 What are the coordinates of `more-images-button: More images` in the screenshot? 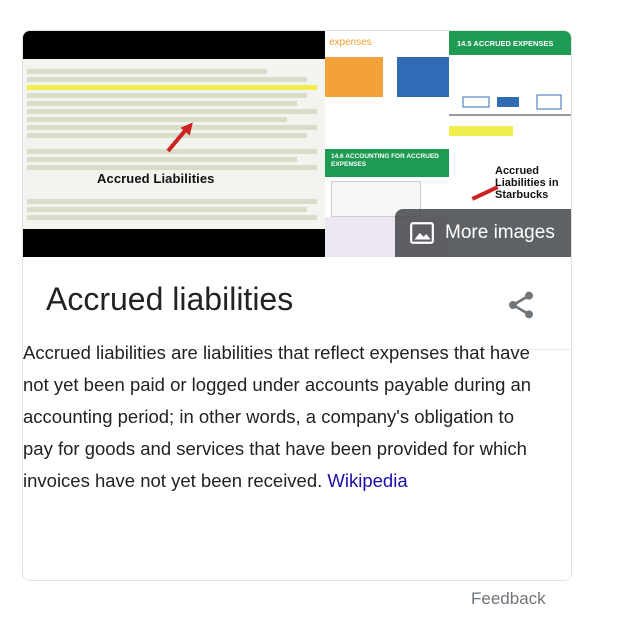 It's located at (483, 233).